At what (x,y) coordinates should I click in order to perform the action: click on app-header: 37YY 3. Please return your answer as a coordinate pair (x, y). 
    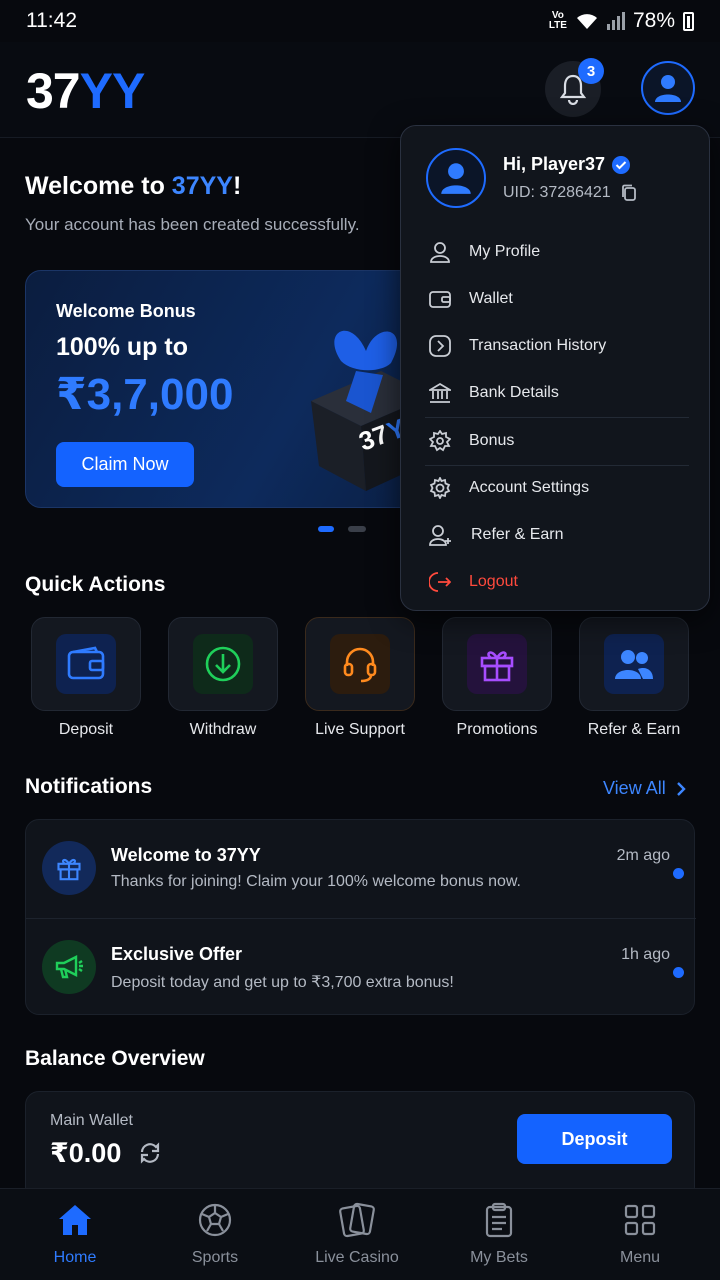
    Looking at the image, I should click on (360, 90).